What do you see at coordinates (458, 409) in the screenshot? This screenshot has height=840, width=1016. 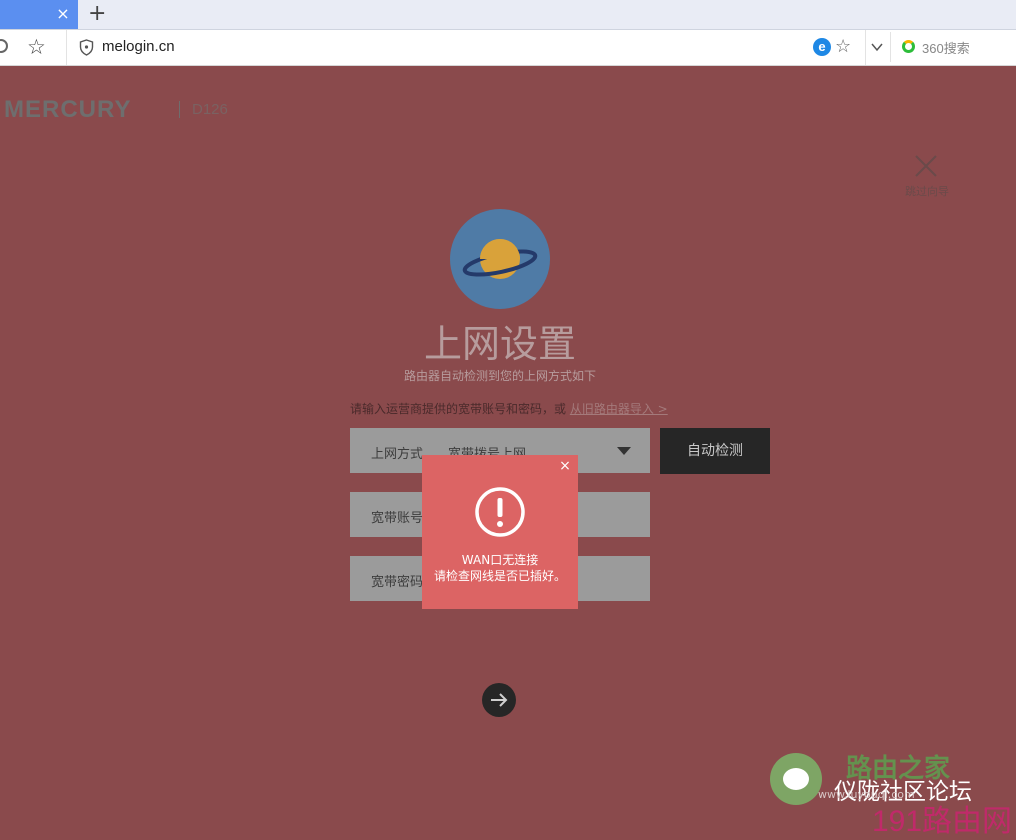 I see `instruction-label: 请输入运营商提供的宽带账号和密码，或` at bounding box center [458, 409].